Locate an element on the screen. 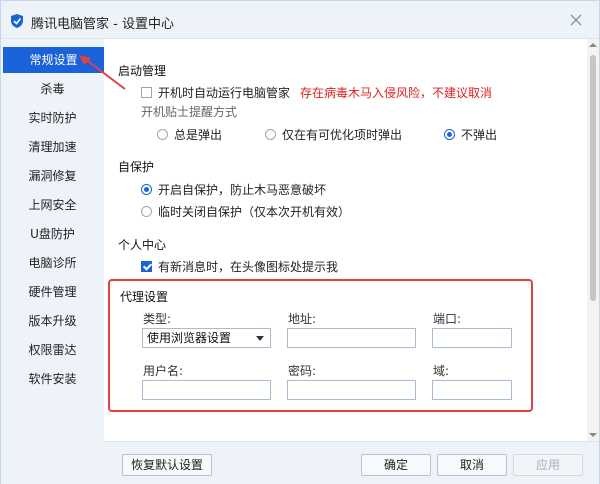  restore-defaults-button: 恢复默认设置 is located at coordinates (167, 465).